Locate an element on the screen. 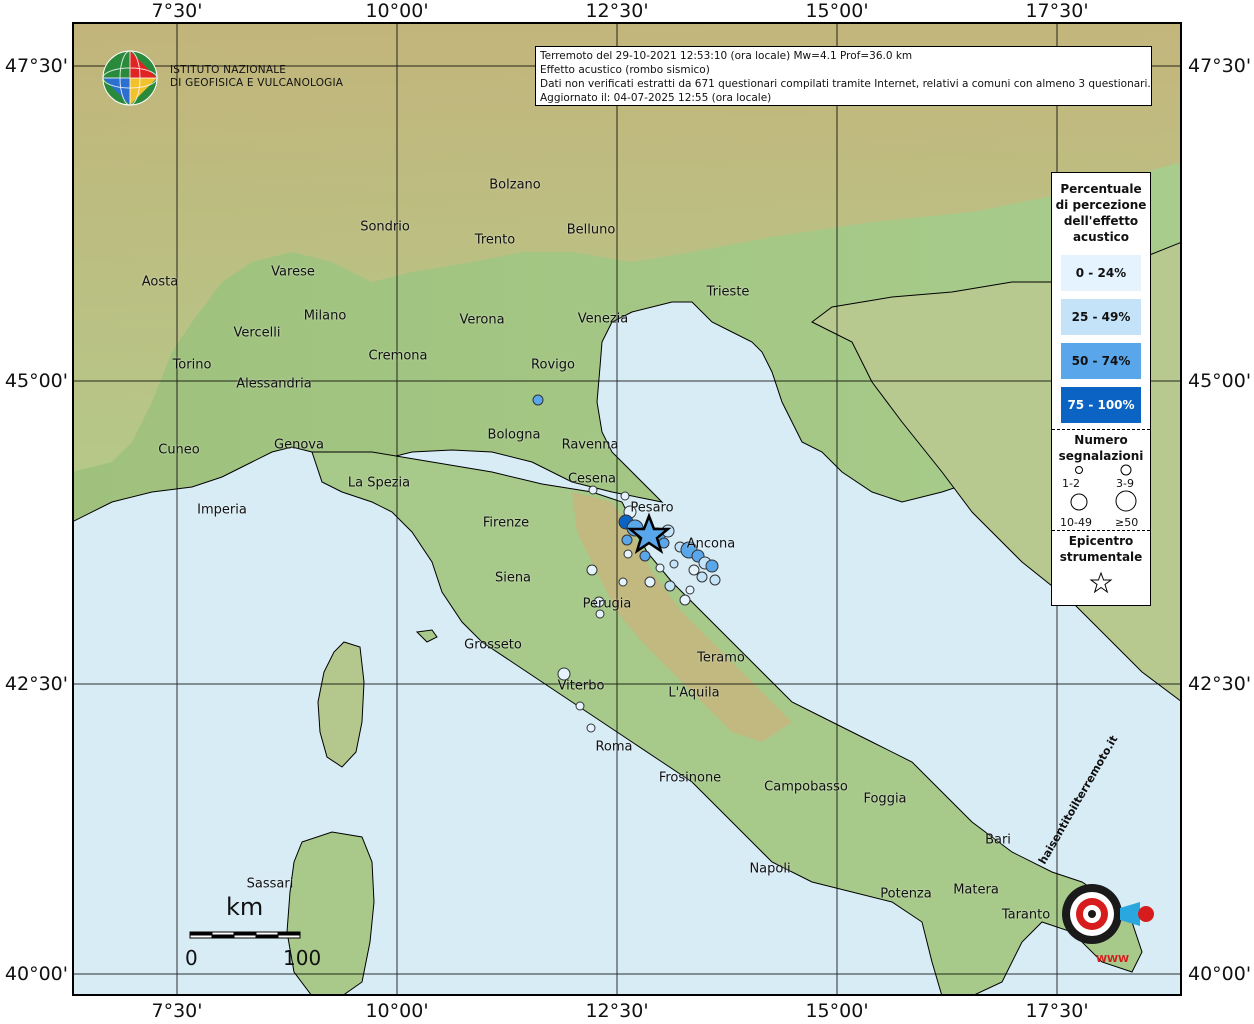 The image size is (1254, 1024). count-label-50: ≥50 is located at coordinates (1127, 522).